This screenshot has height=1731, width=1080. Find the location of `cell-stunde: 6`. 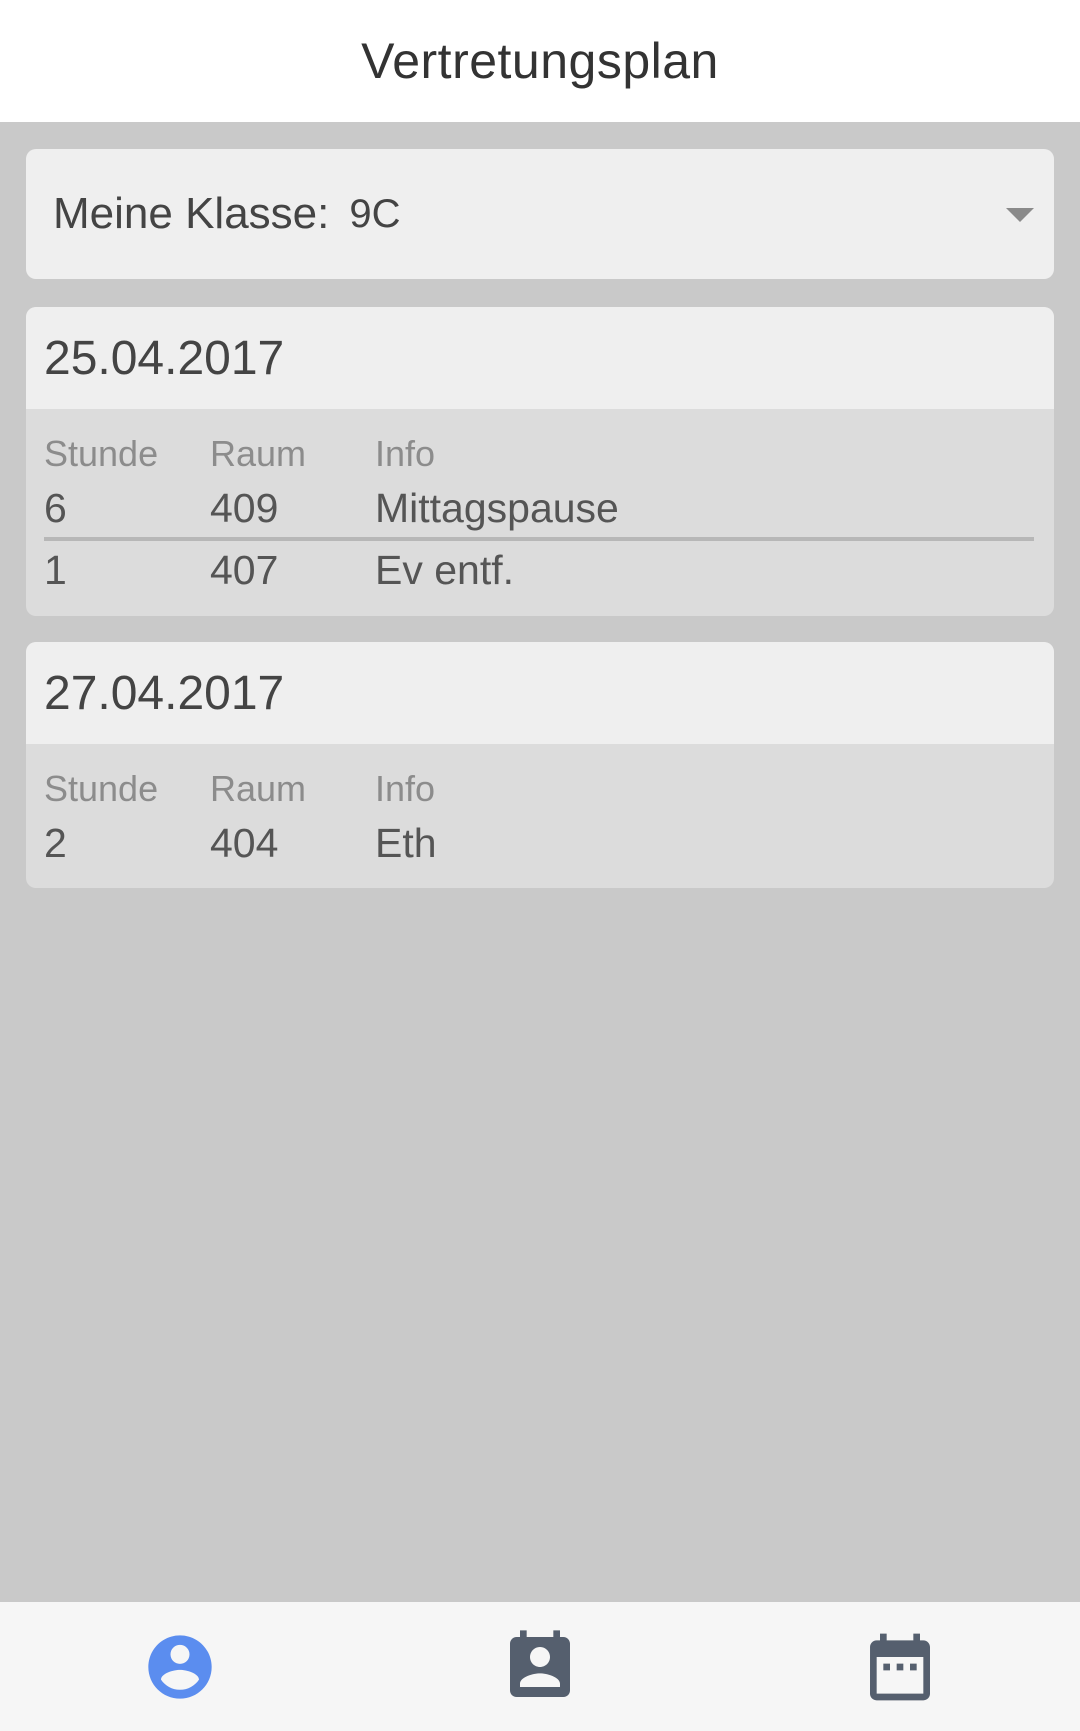

cell-stunde: 6 is located at coordinates (55, 507).